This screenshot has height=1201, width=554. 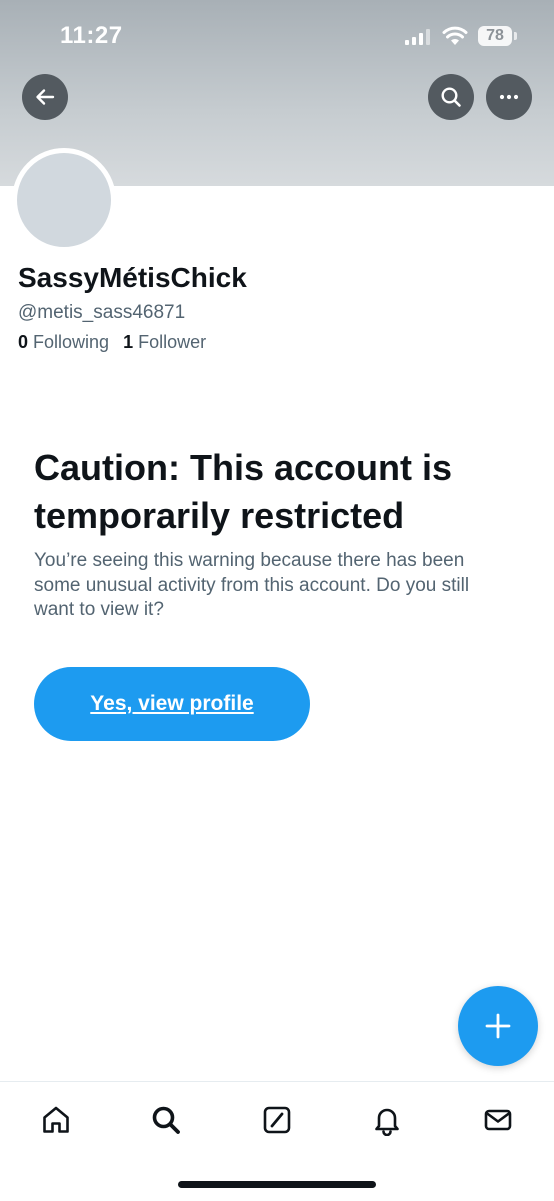 I want to click on avatar, so click(x=64, y=200).